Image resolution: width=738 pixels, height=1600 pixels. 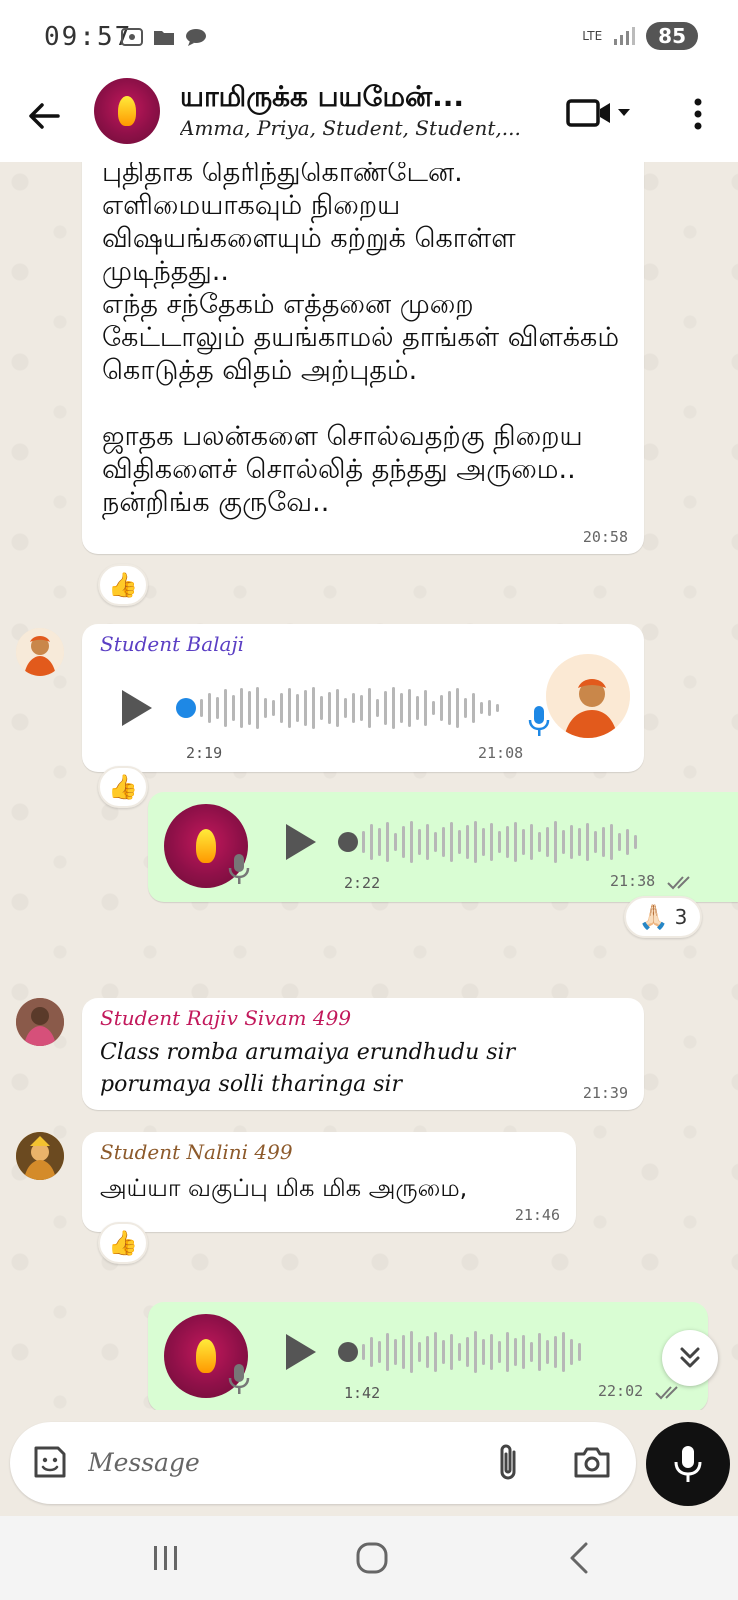 What do you see at coordinates (278, 1462) in the screenshot?
I see `message-input` at bounding box center [278, 1462].